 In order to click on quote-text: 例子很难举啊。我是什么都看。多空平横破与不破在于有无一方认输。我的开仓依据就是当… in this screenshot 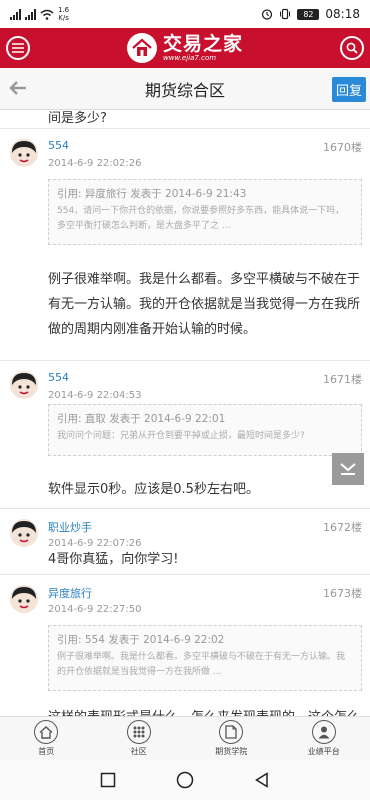, I will do `click(201, 664)`.